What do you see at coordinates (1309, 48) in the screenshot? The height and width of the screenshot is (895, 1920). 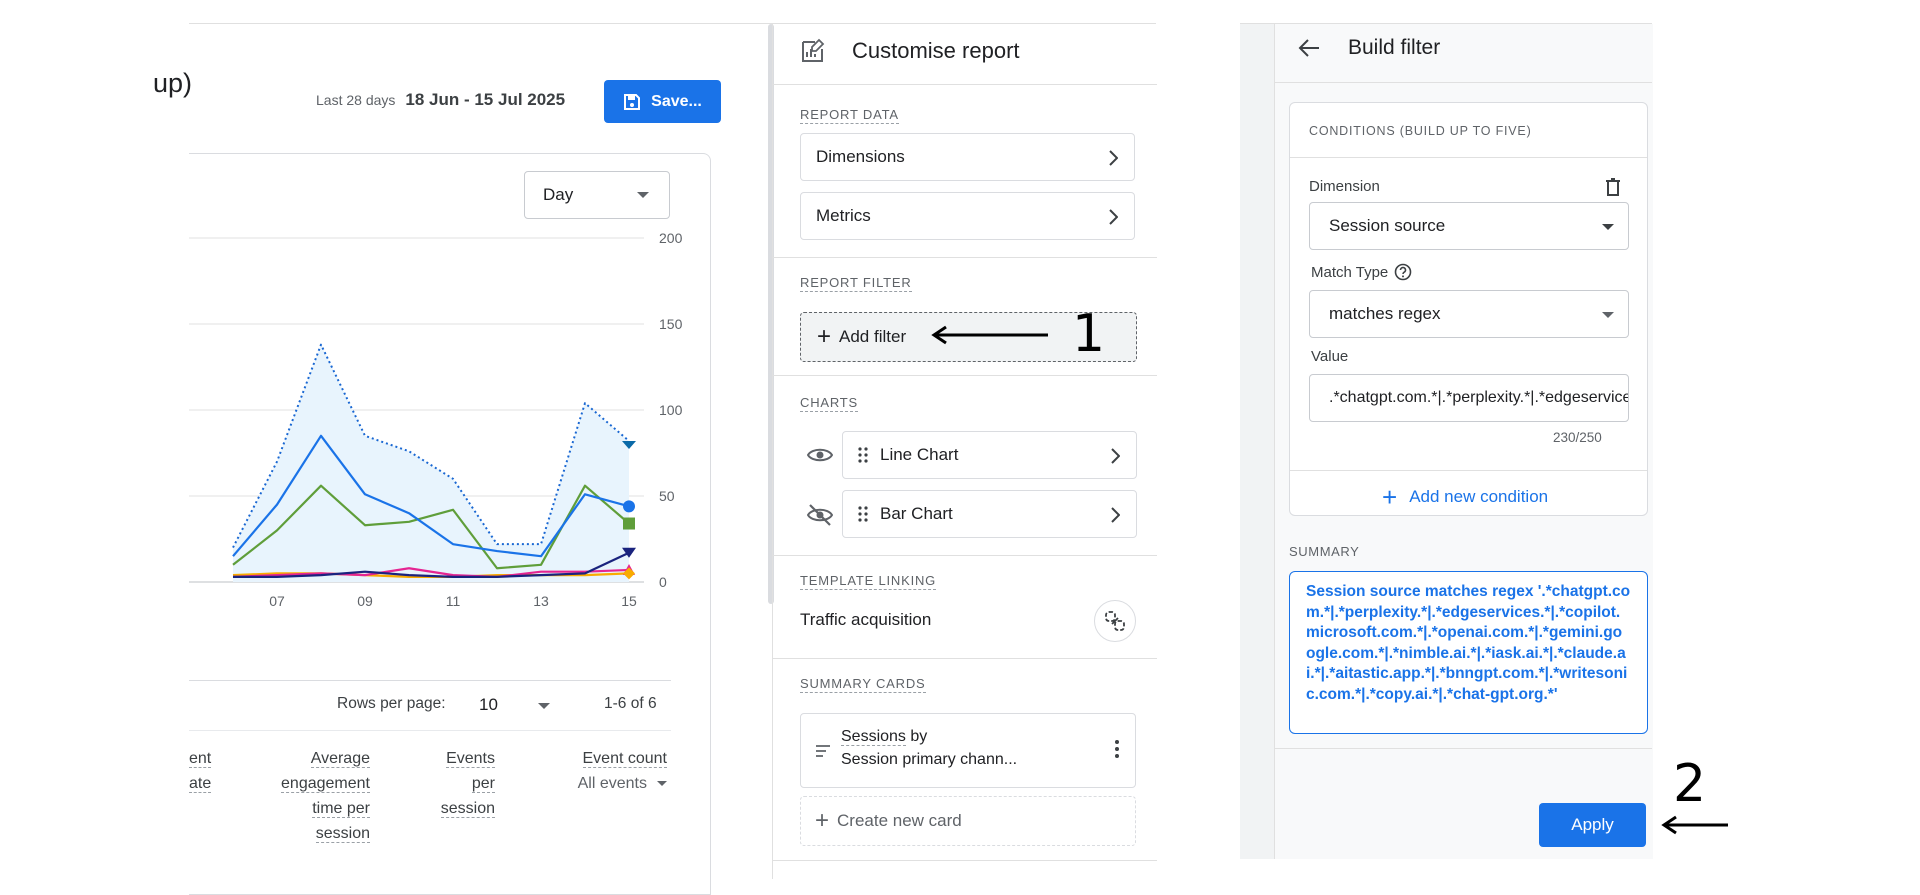 I see `back-arrow-icon` at bounding box center [1309, 48].